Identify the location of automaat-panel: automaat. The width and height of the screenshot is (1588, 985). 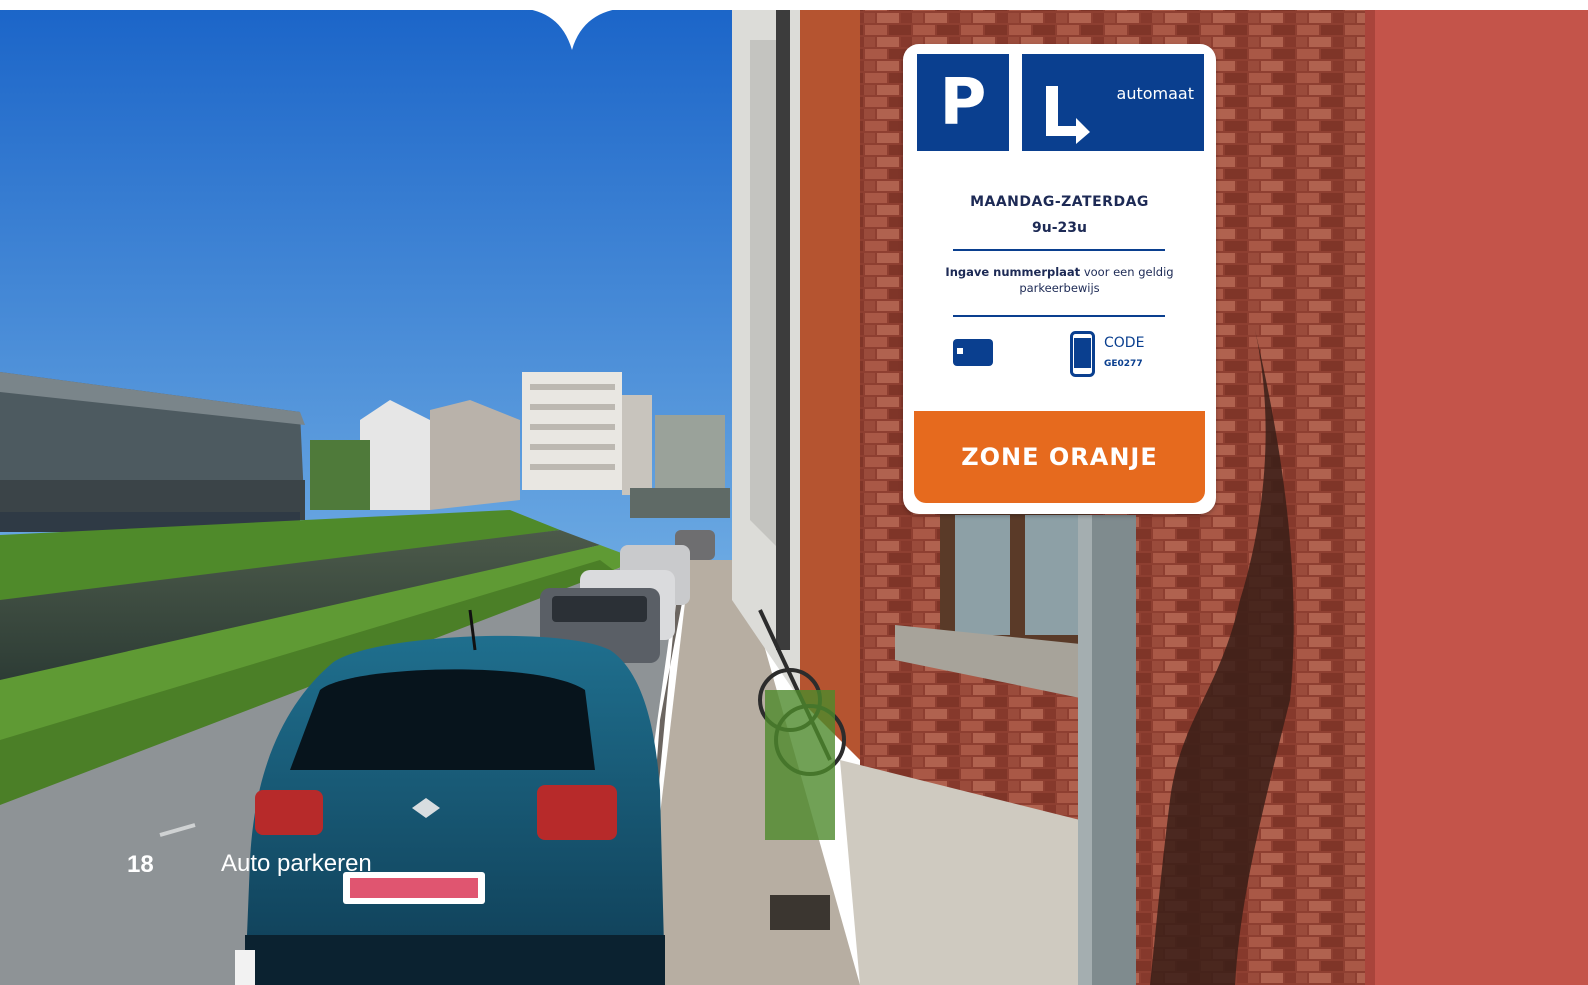
(1113, 102).